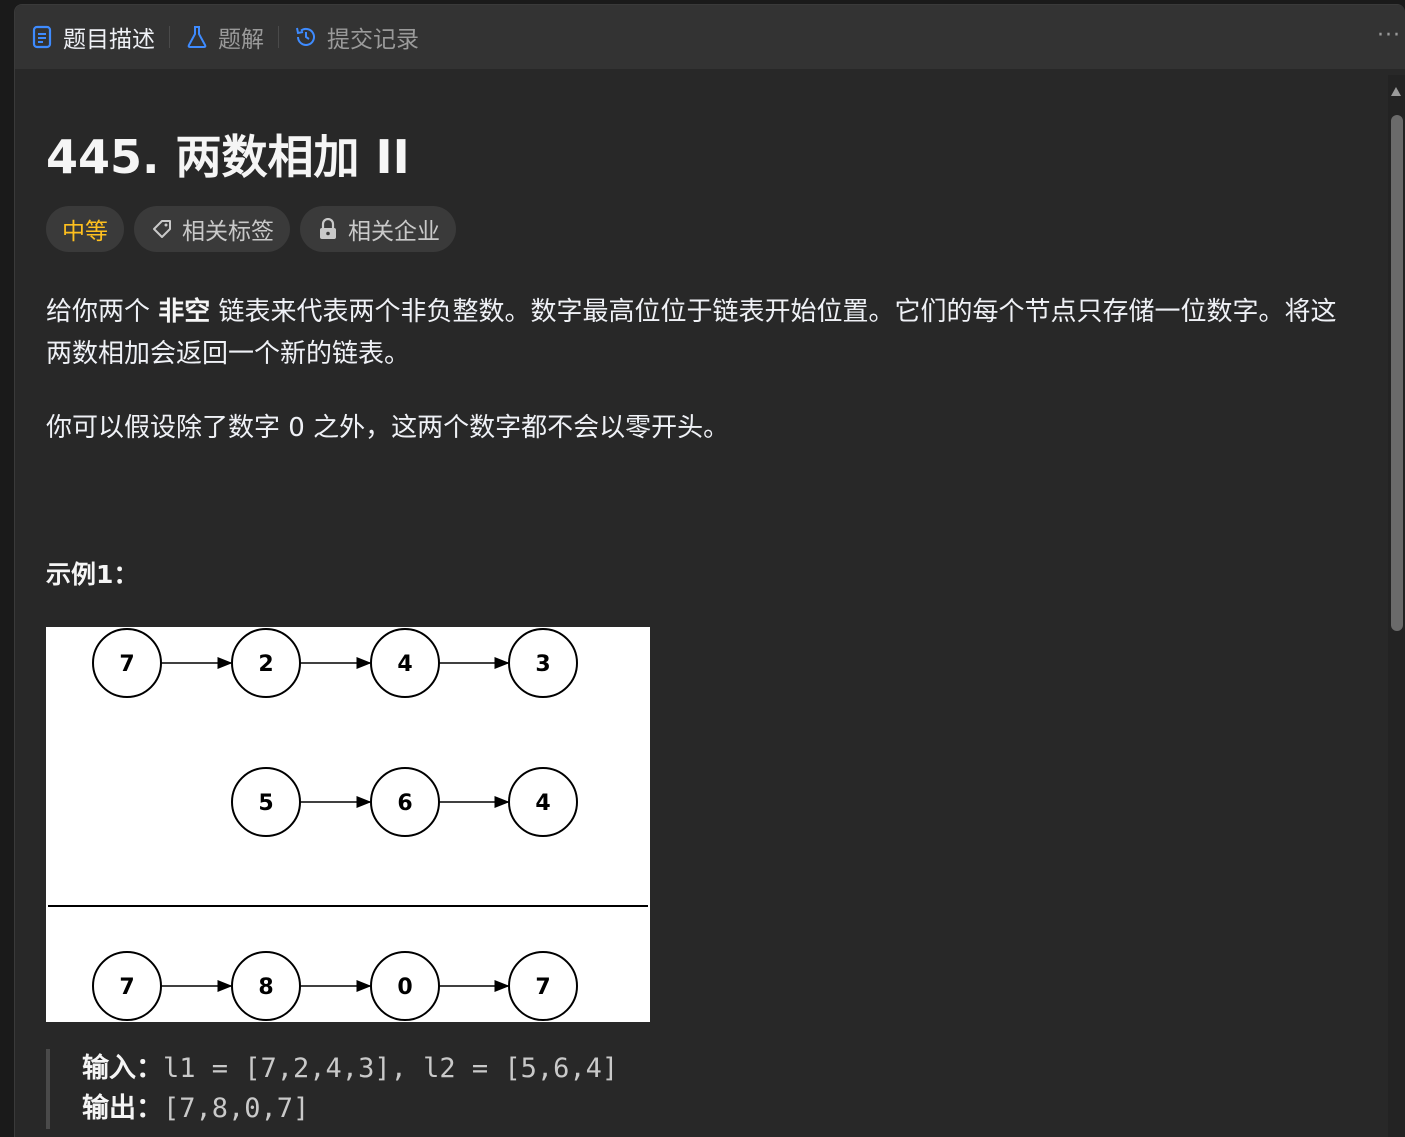  I want to click on input-value: l1 = [7,2,4,3], l2 = [5,6,4], so click(391, 1068).